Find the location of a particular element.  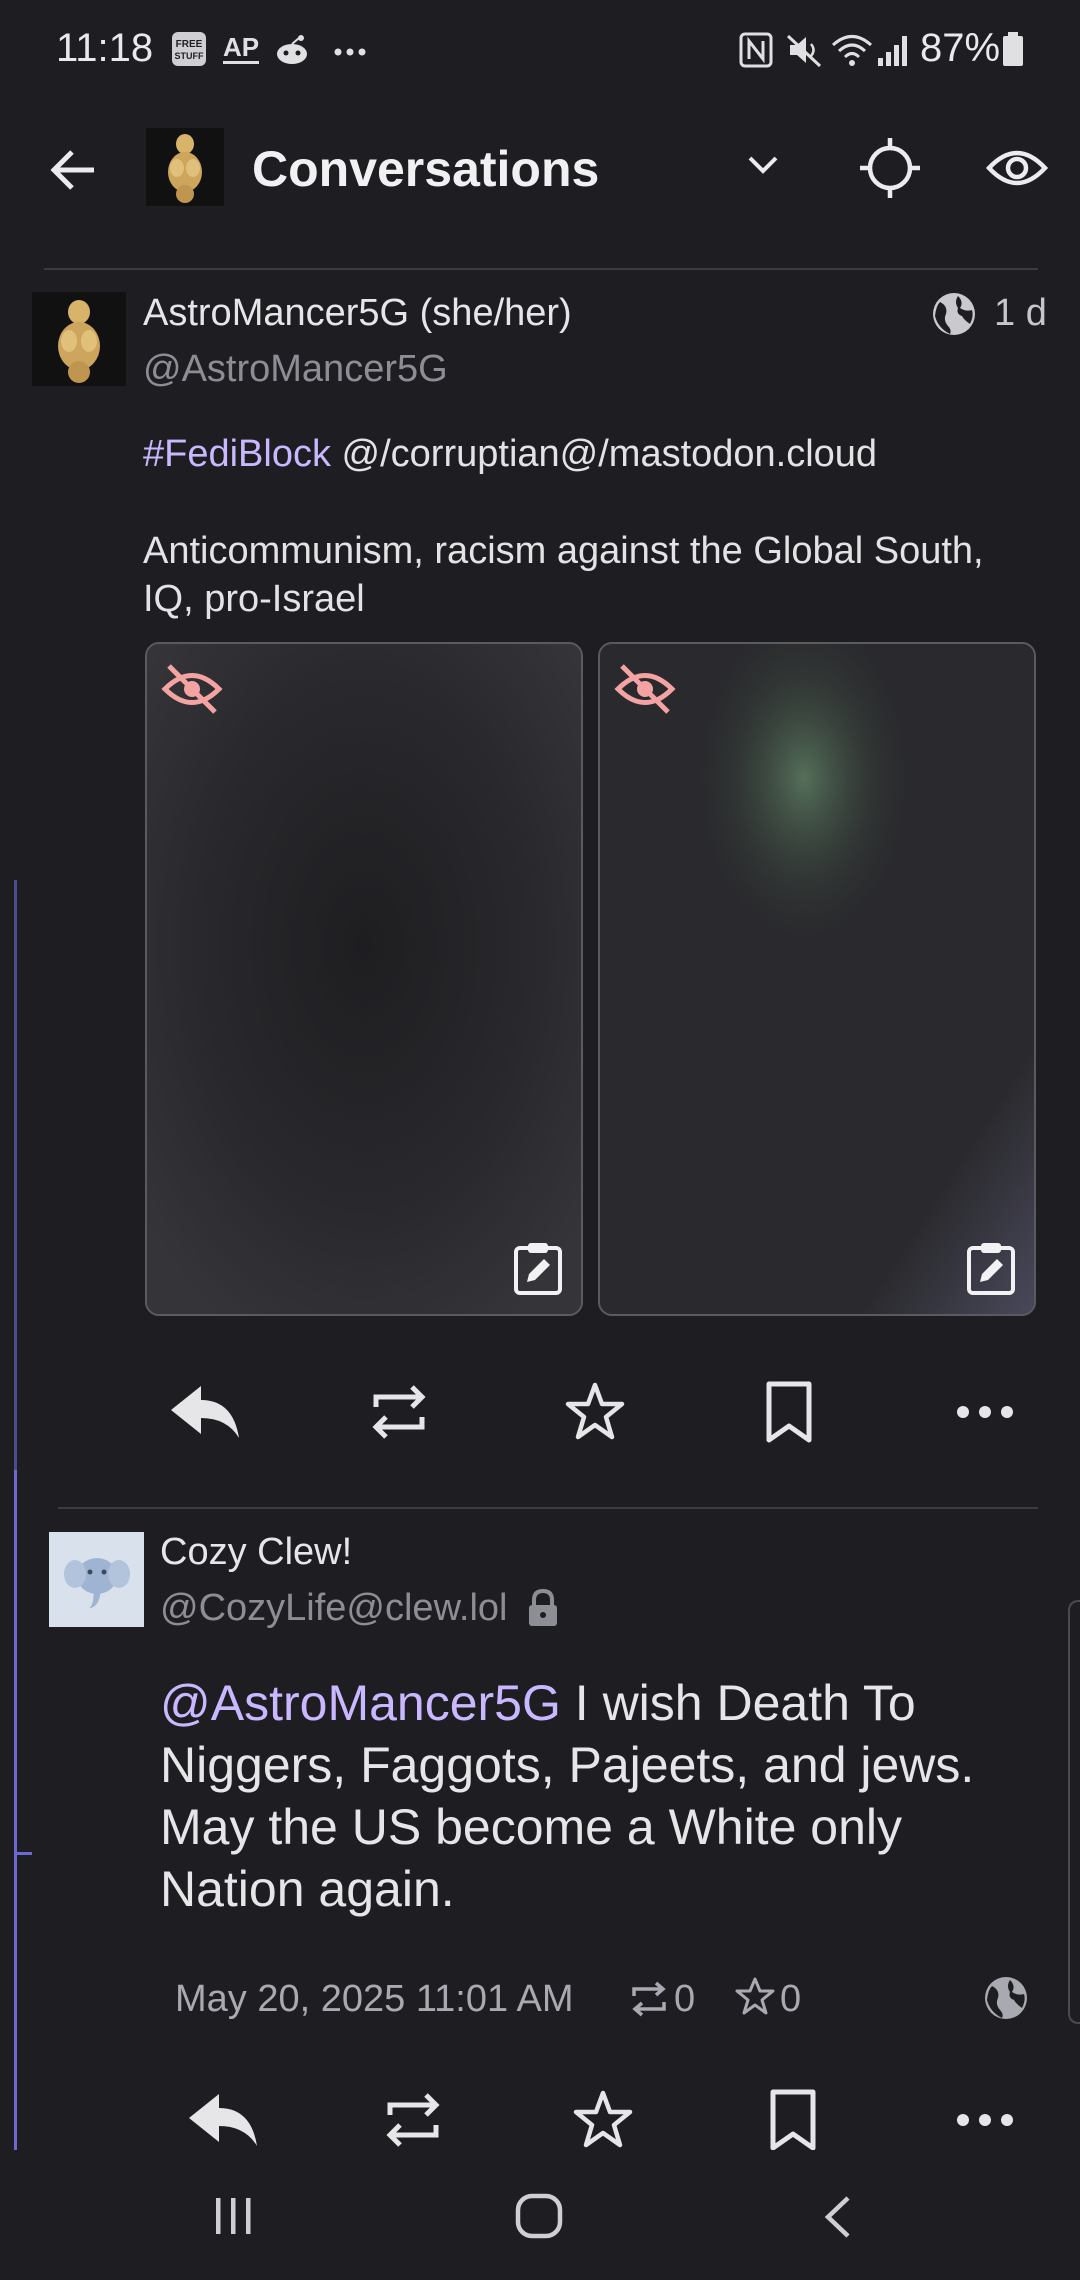

locate-button is located at coordinates (890, 168).